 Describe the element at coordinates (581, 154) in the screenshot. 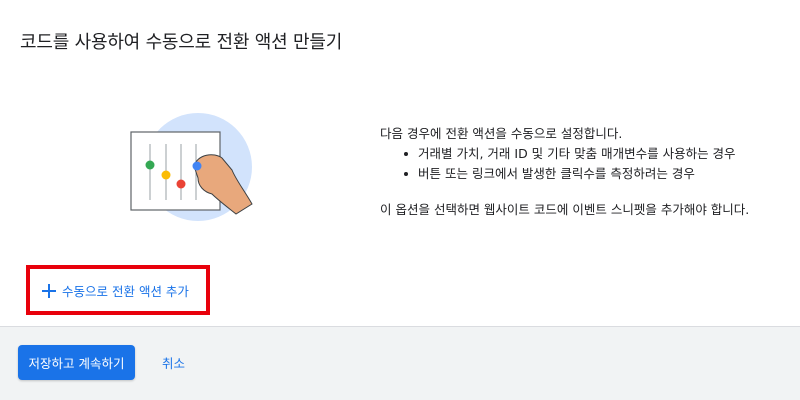

I see `info-bullet-item: 거래별 가치, 거래 ID 및 기타 맞춤 매개변수를 사용하는 경우` at that location.